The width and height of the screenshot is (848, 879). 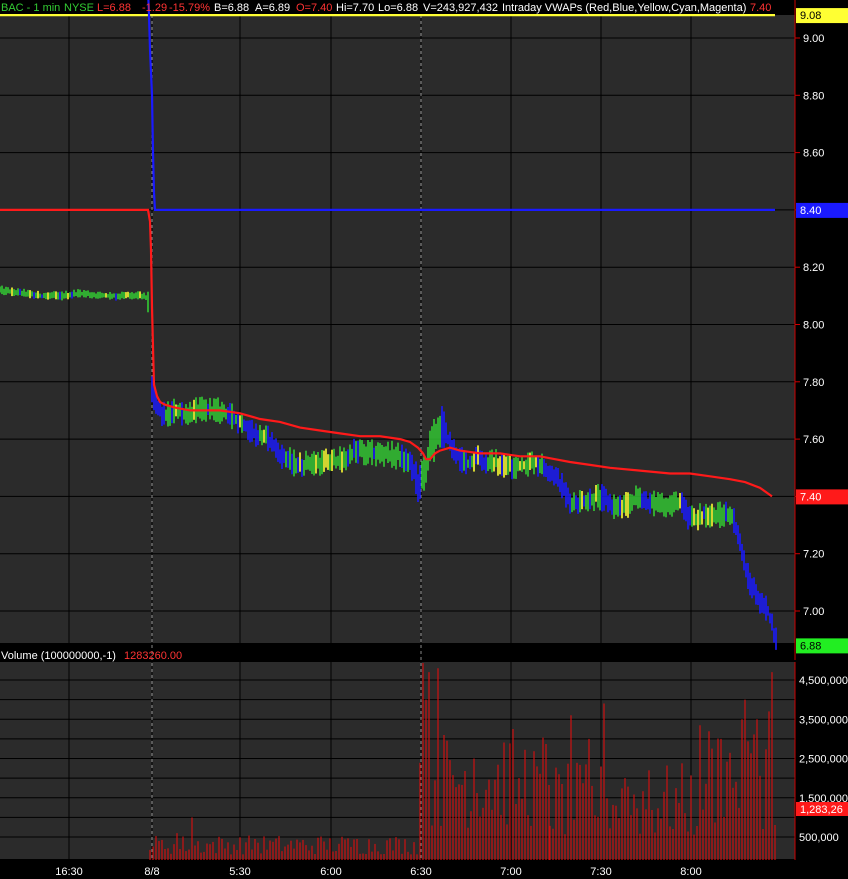 I want to click on time-tick-label: 6:00, so click(x=330, y=872).